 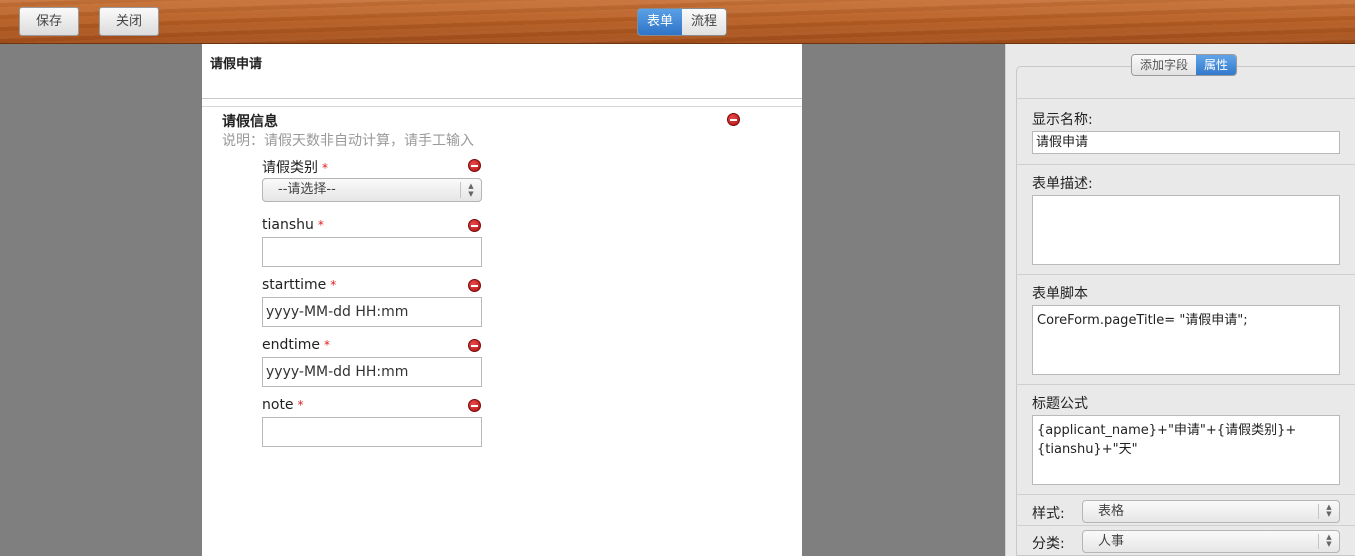 I want to click on tab-flow: 流程, so click(x=704, y=22).